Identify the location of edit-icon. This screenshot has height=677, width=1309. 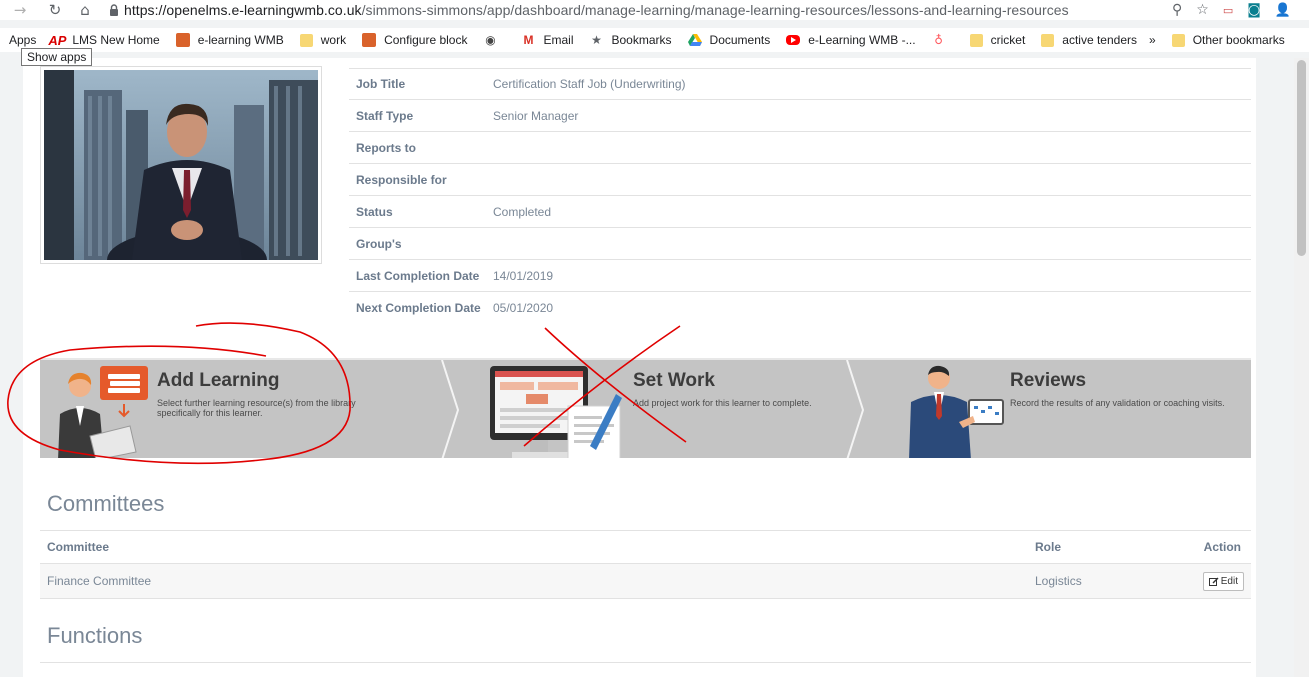
(1213, 581).